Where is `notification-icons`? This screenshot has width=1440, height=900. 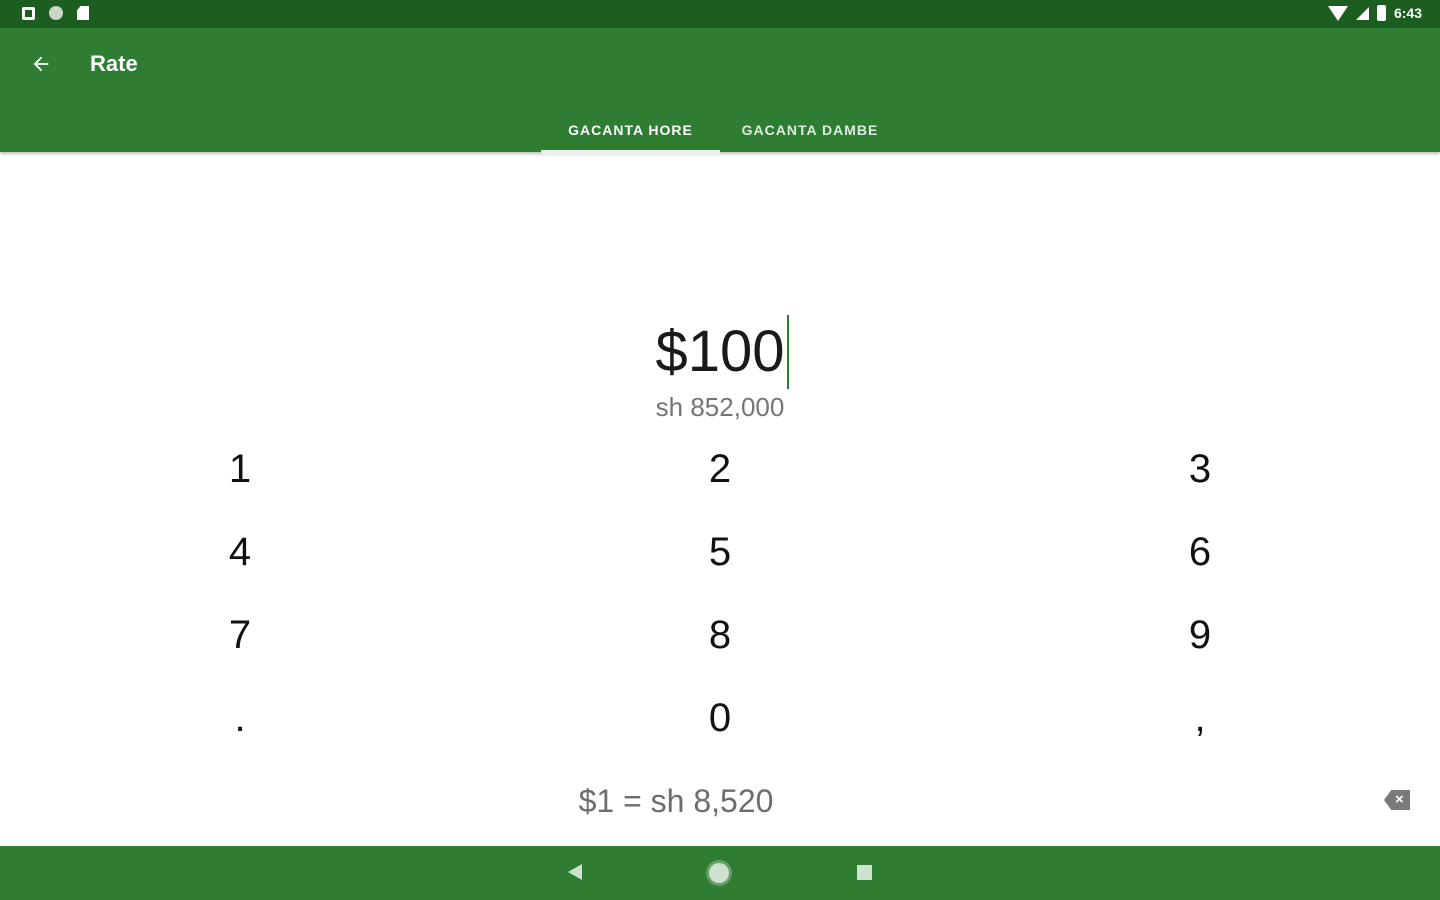 notification-icons is located at coordinates (55, 13).